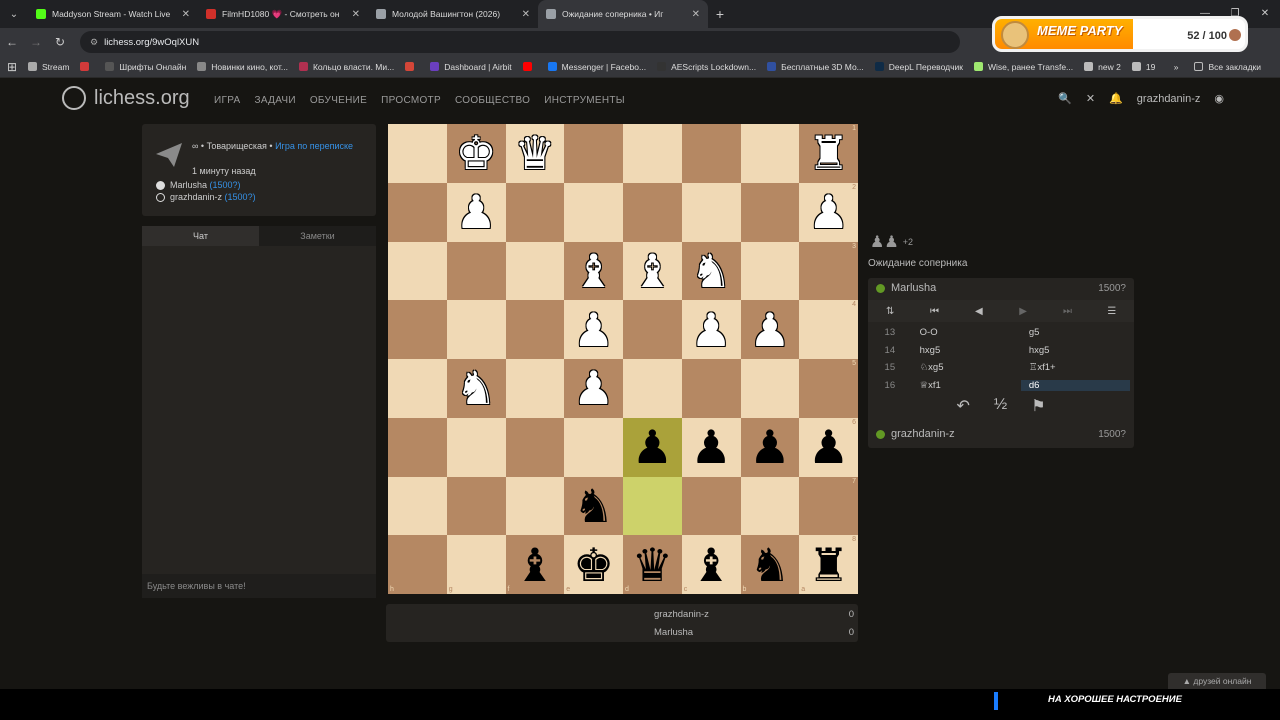 Image resolution: width=1280 pixels, height=720 pixels. What do you see at coordinates (918, 67) in the screenshot?
I see `bookmark-item: DeepL Переводчик` at bounding box center [918, 67].